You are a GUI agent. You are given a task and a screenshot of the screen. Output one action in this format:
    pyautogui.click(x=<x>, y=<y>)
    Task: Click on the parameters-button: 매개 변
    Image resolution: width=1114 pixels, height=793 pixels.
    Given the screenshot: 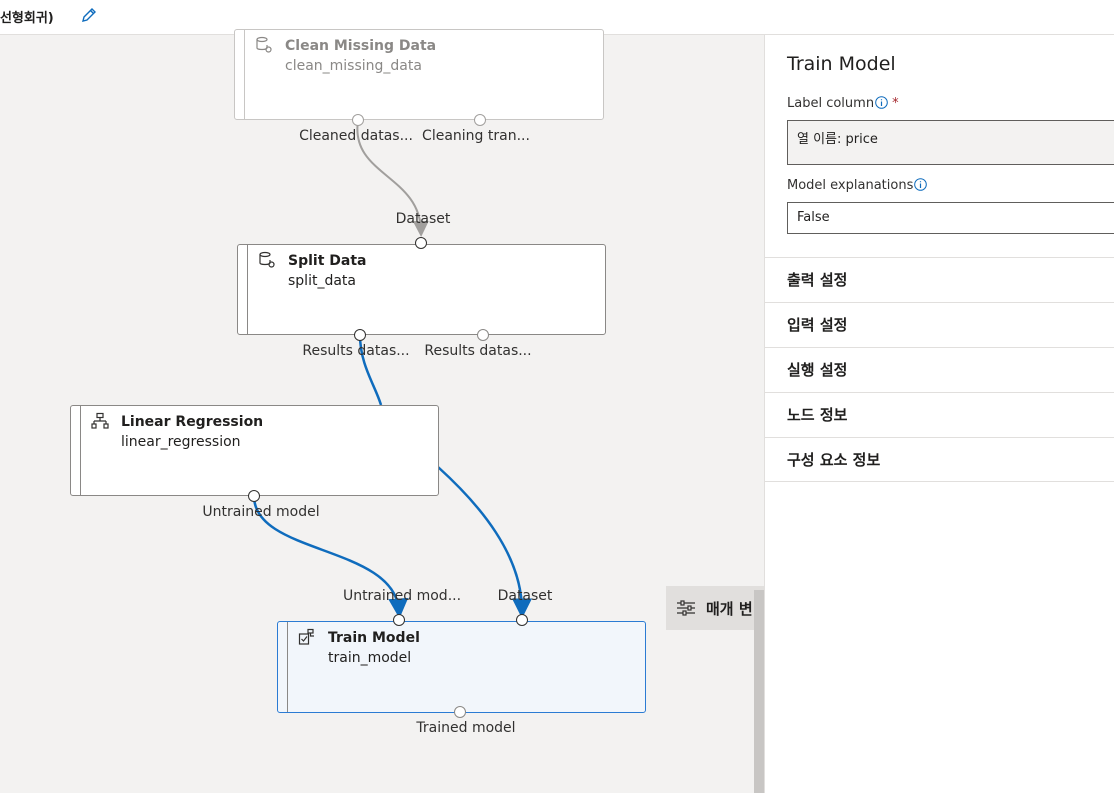 What is the action you would take?
    pyautogui.click(x=716, y=608)
    